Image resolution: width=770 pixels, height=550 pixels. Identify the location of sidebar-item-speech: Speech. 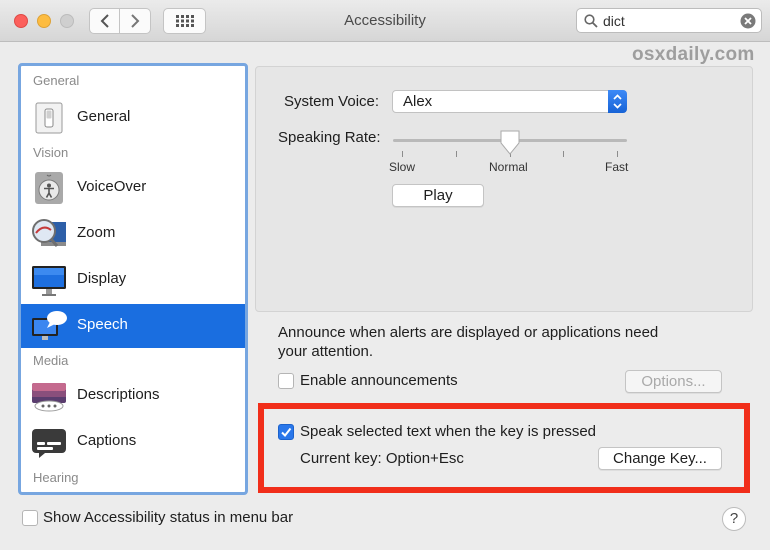
(133, 326).